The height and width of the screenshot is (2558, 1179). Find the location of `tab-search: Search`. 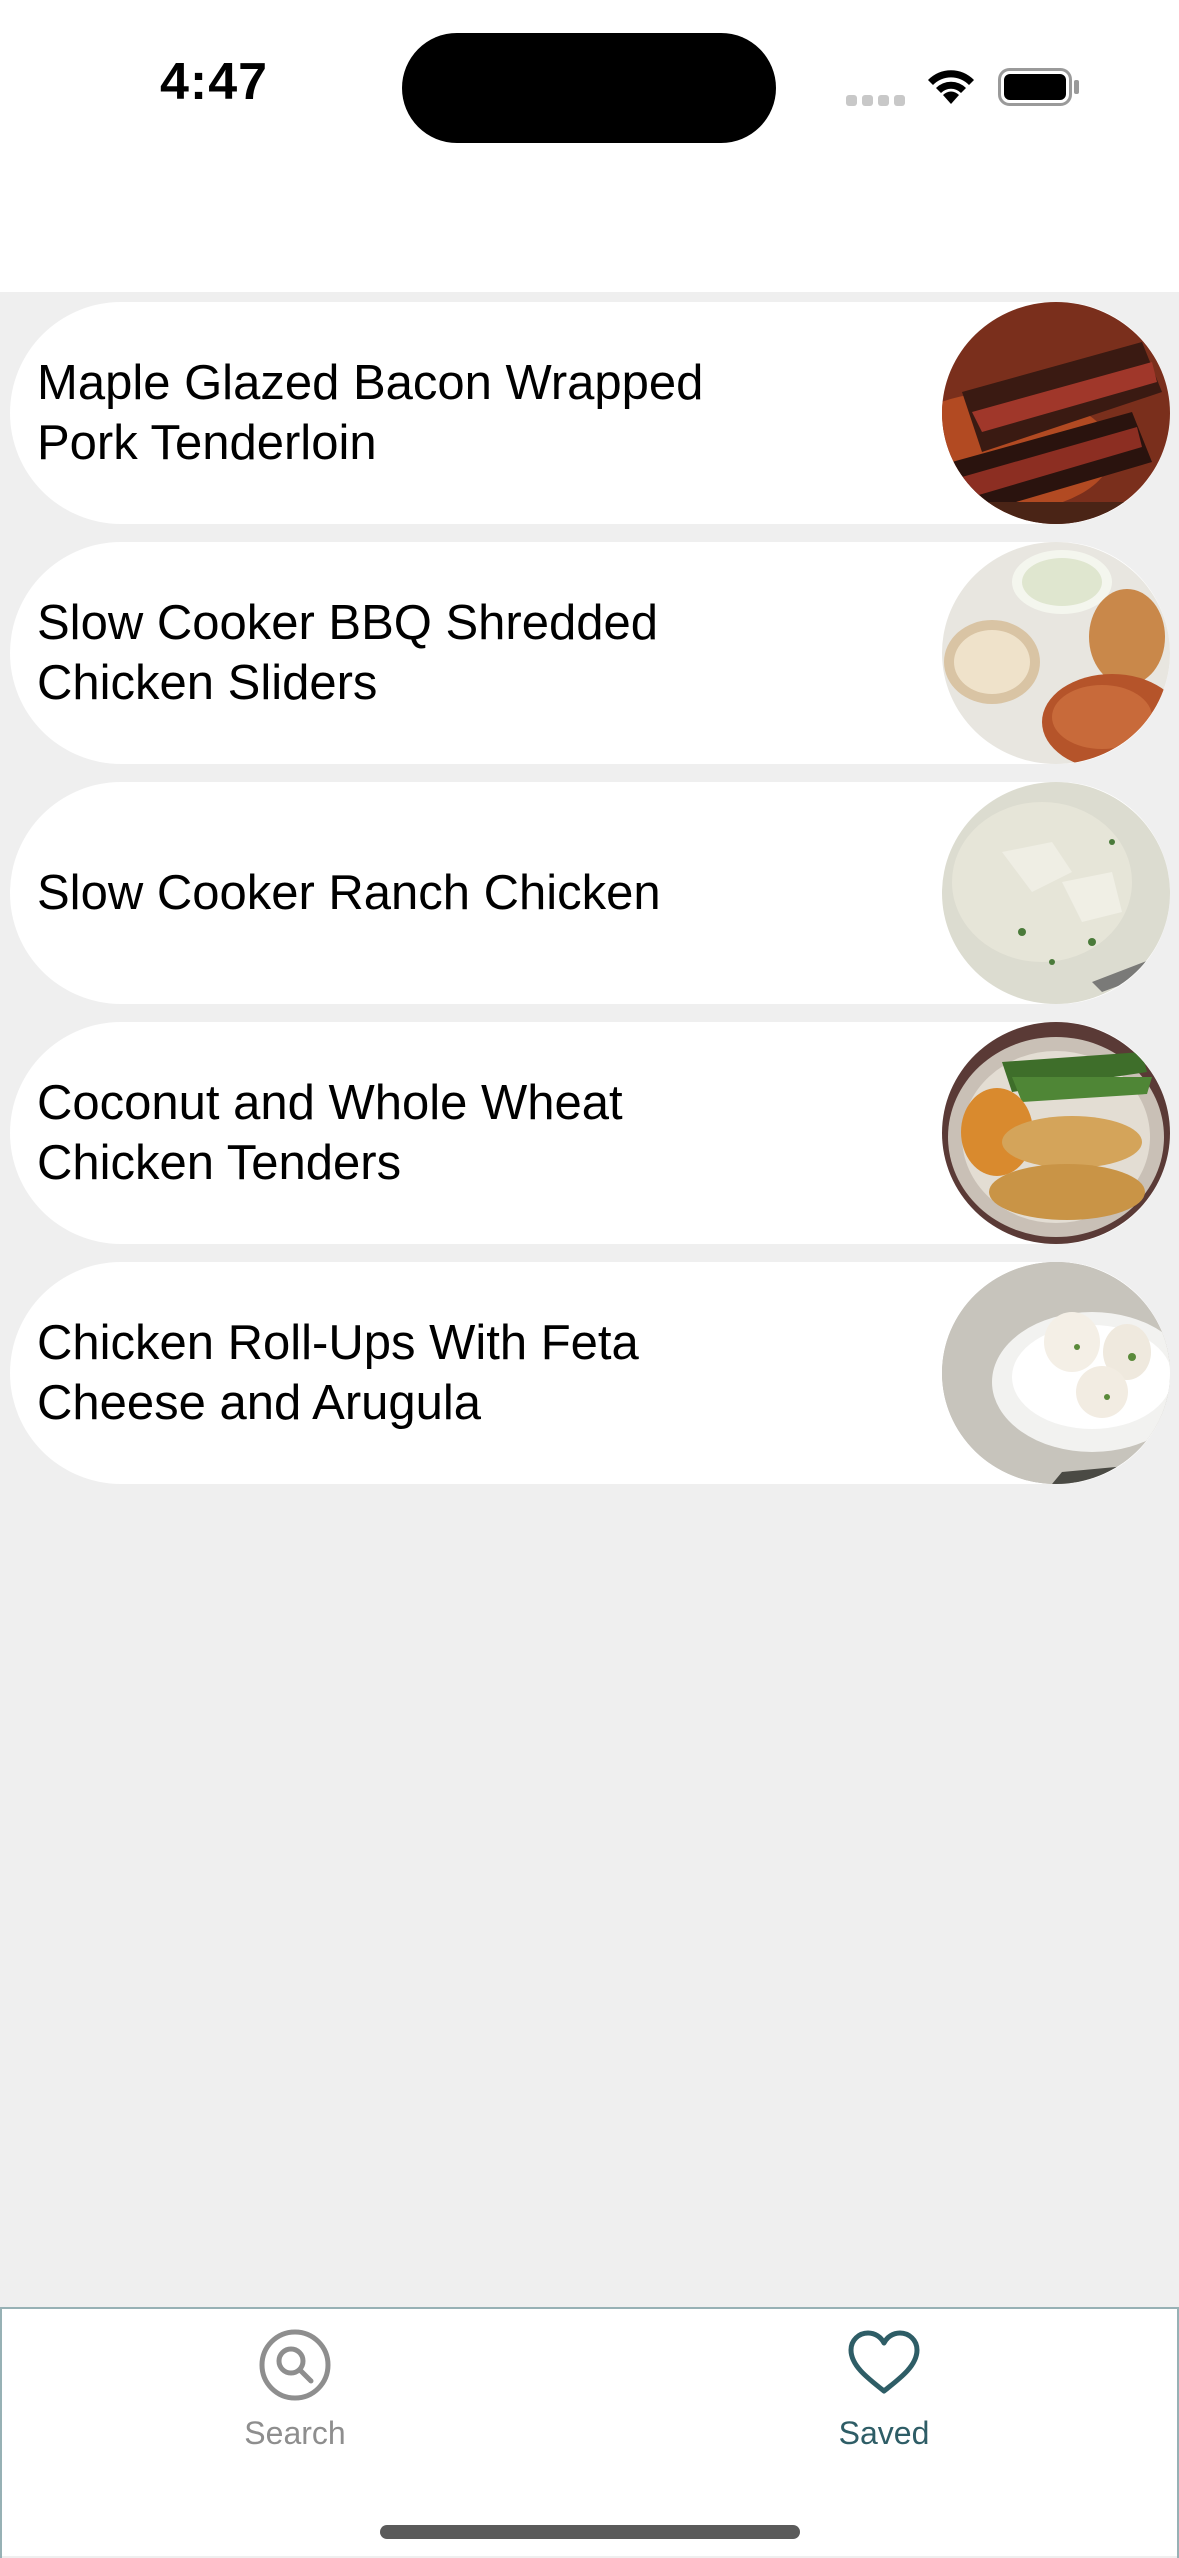

tab-search: Search is located at coordinates (295, 2394).